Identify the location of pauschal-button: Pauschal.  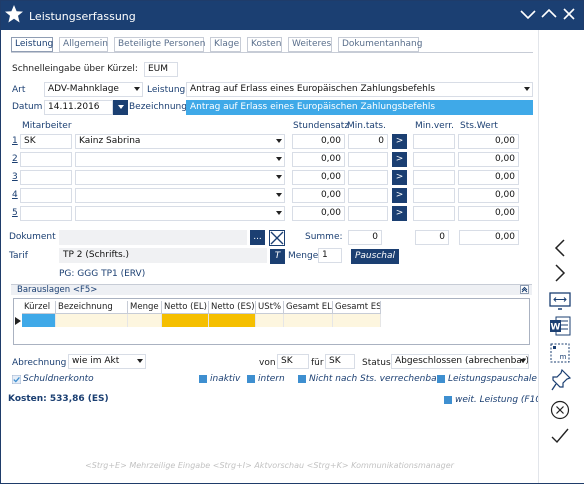
(375, 256).